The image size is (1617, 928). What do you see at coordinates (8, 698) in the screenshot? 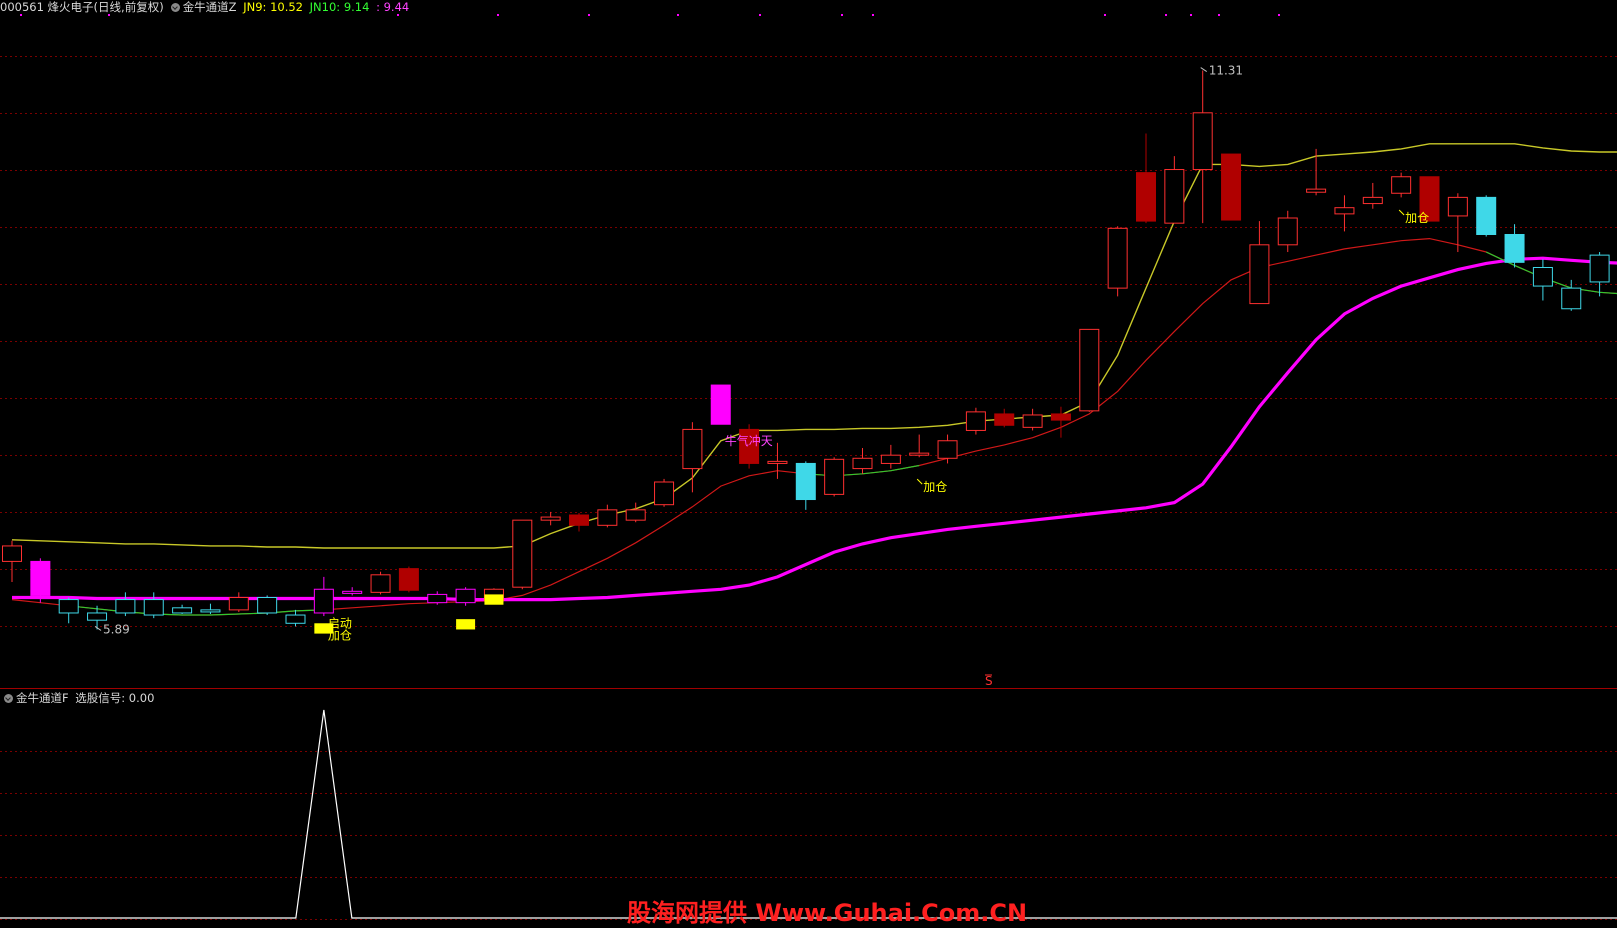
I see `sub-indicator-menu-icon` at bounding box center [8, 698].